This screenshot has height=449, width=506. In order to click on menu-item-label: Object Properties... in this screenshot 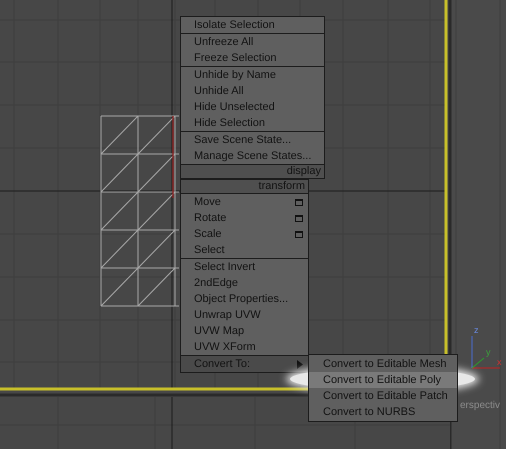, I will do `click(241, 299)`.